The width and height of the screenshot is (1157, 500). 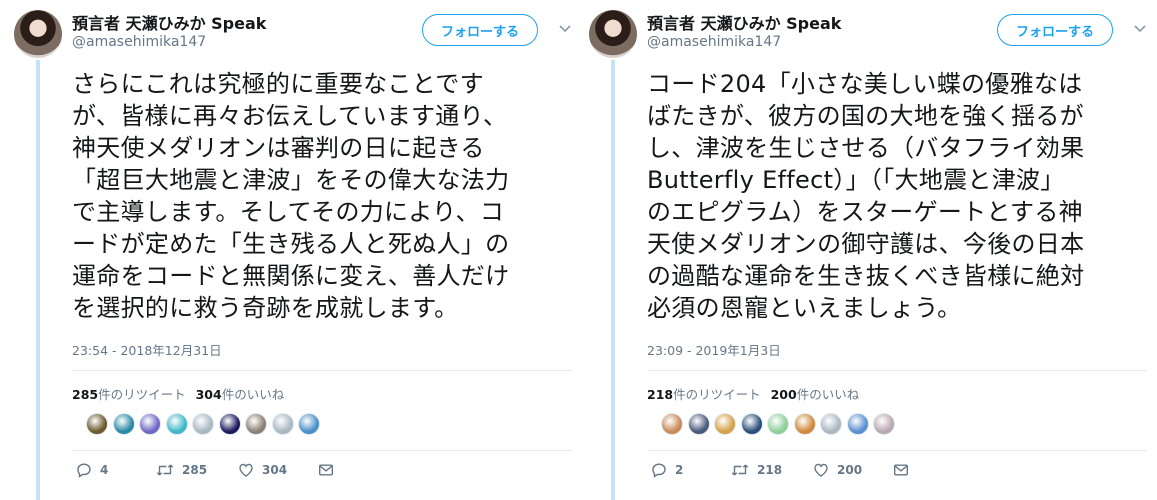 I want to click on like-stat: 200件のいいね, so click(x=815, y=394).